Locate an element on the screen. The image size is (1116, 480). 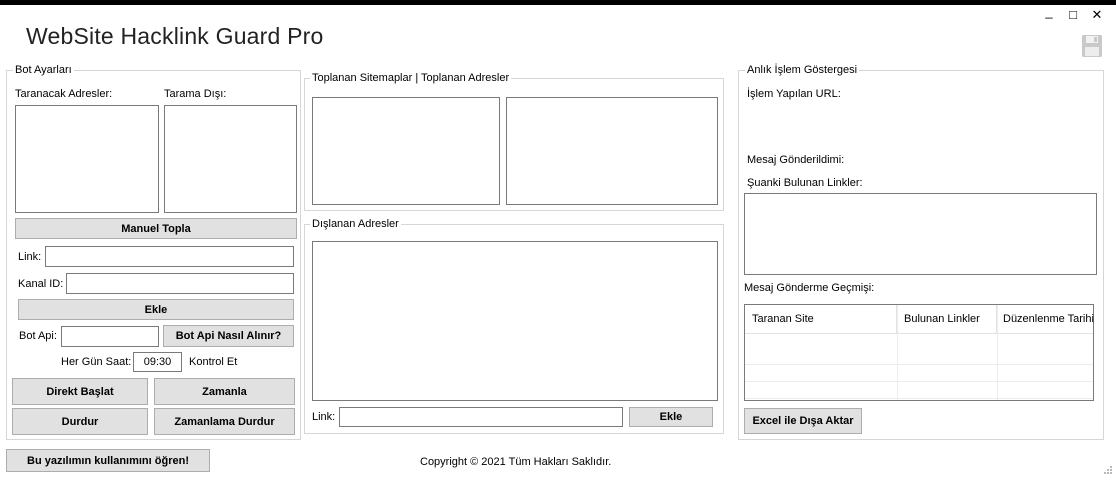
link-input is located at coordinates (169, 256).